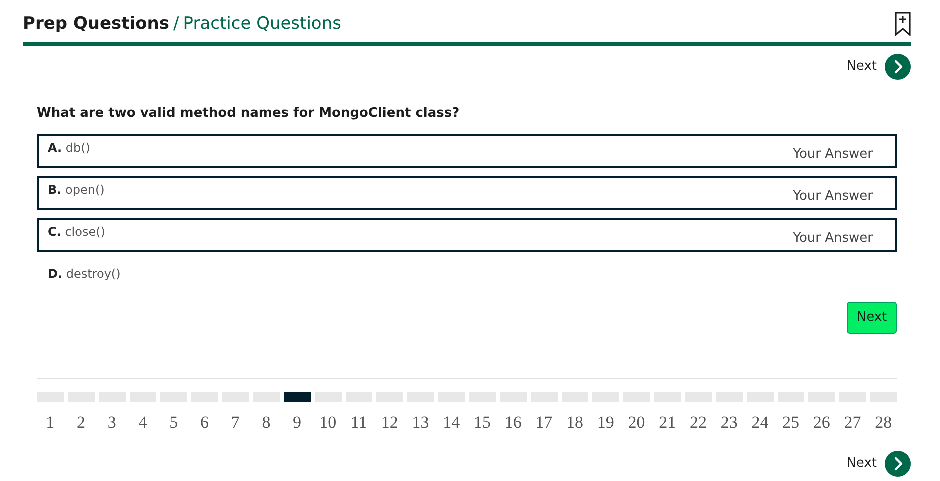 The height and width of the screenshot is (481, 940). Describe the element at coordinates (883, 422) in the screenshot. I see `question-number: 28` at that location.